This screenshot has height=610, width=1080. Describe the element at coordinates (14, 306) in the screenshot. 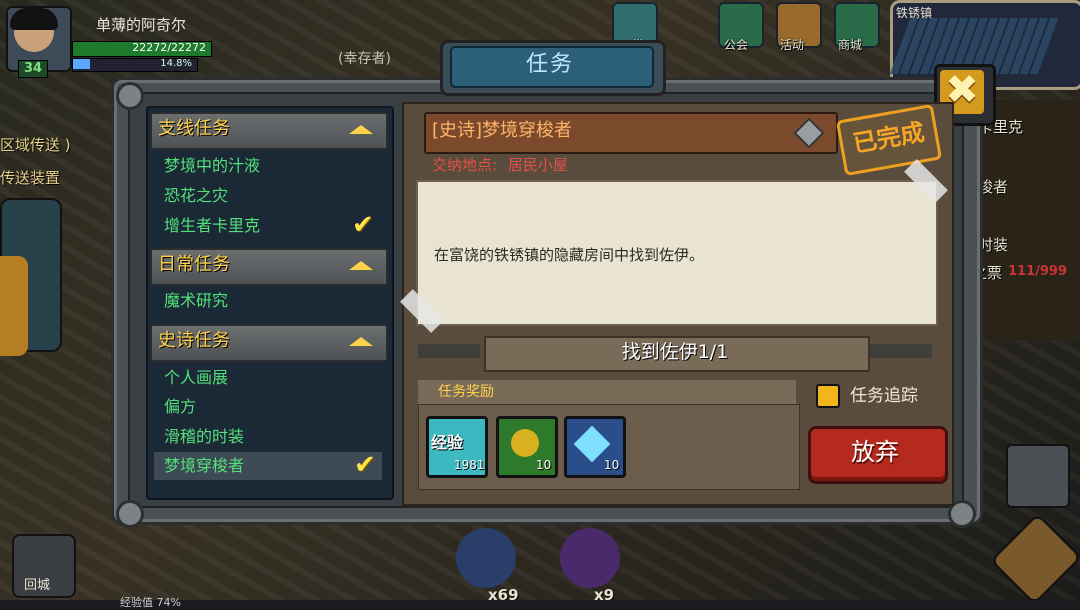

I see `expand-arrow-icon` at that location.